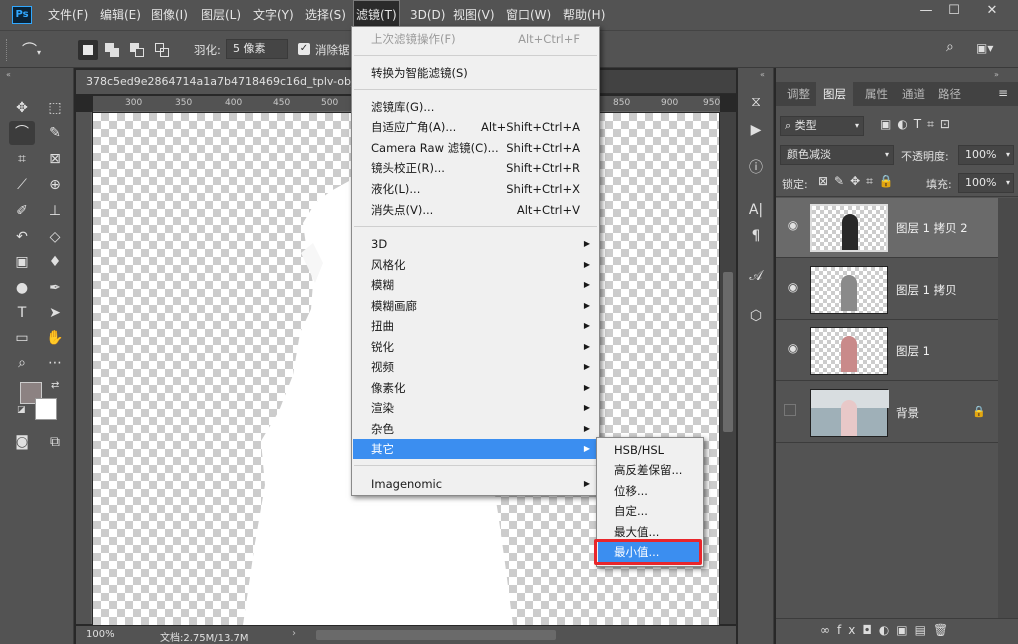 The height and width of the screenshot is (644, 1018). What do you see at coordinates (913, 94) in the screenshot?
I see `tab-channels: 通道` at bounding box center [913, 94].